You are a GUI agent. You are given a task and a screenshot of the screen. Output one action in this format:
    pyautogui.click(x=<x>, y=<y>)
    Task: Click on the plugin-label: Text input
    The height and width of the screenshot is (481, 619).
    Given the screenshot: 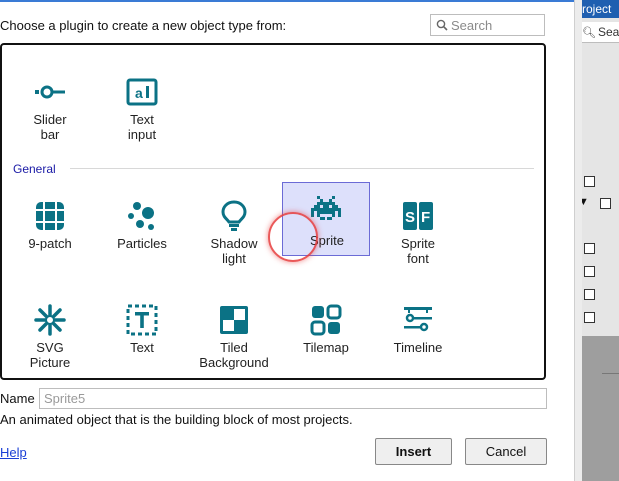 What is the action you would take?
    pyautogui.click(x=142, y=127)
    